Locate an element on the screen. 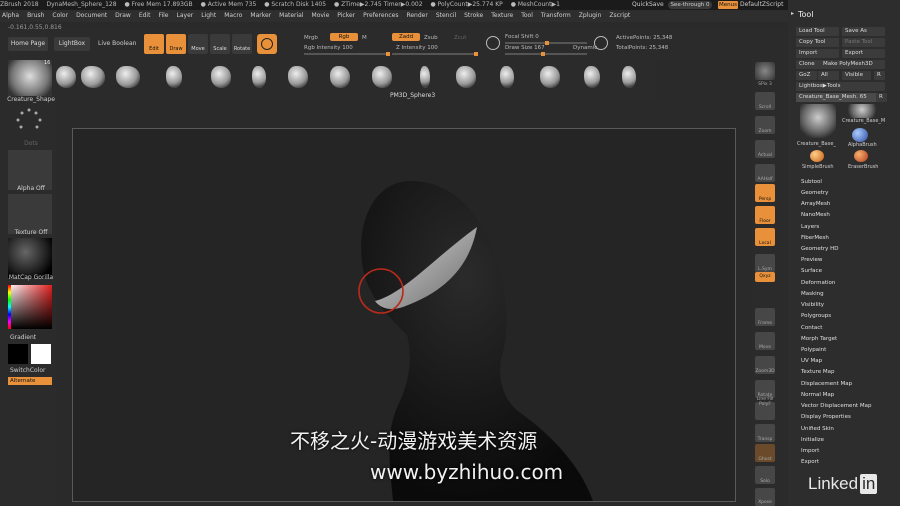 This screenshot has width=900, height=506. rgb-button: Rgb is located at coordinates (344, 37).